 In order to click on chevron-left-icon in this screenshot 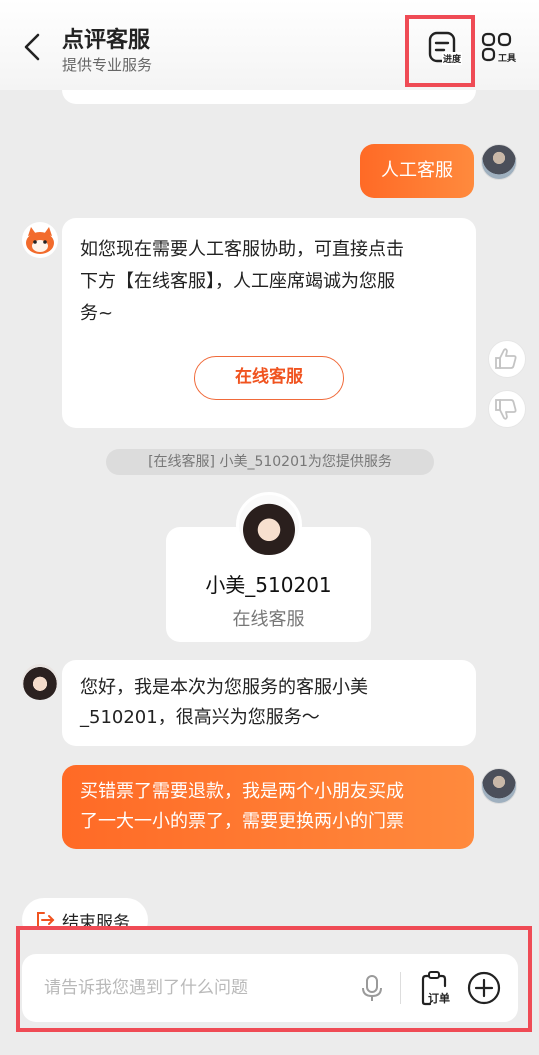, I will do `click(33, 47)`.